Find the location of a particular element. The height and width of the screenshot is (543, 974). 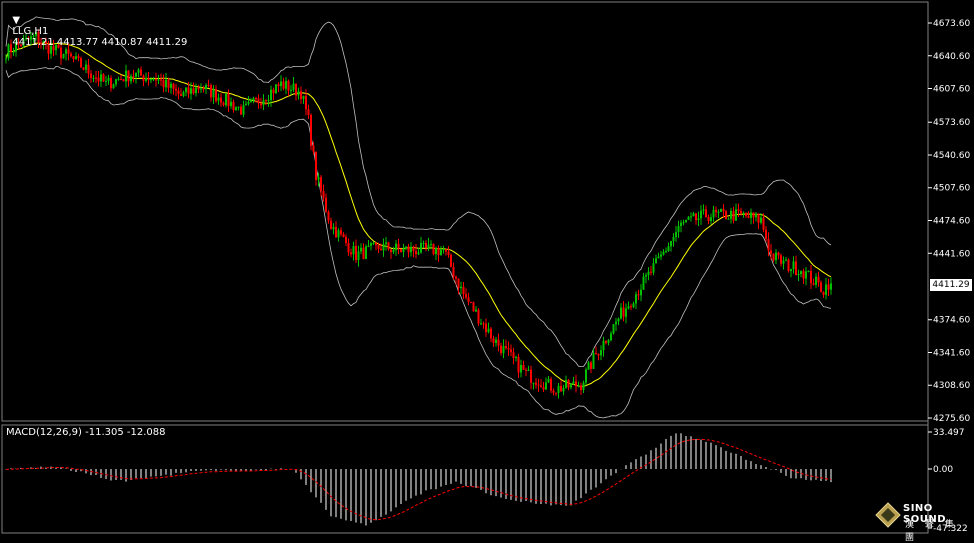

current-price-tag: 4411.29 is located at coordinates (951, 285).